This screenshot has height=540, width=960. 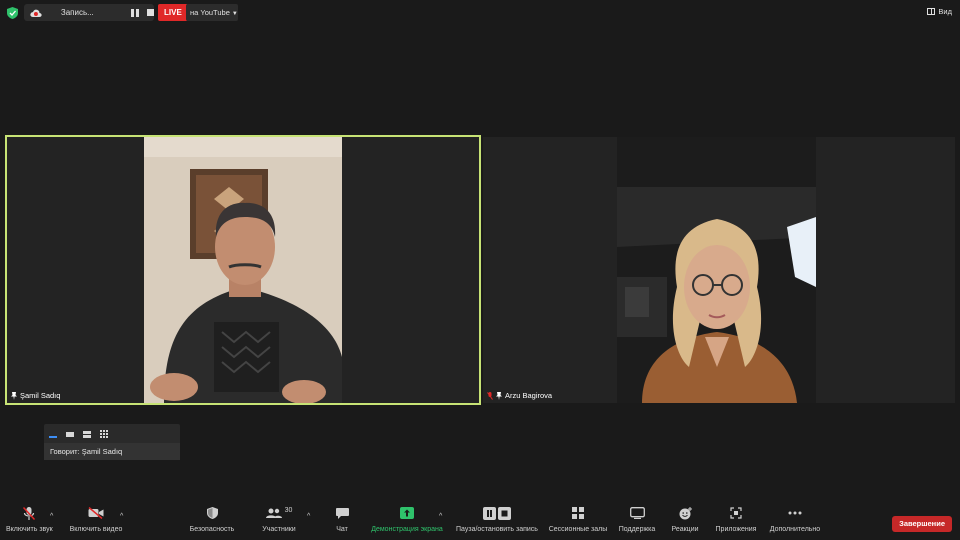 I want to click on smiley-icon, so click(x=685, y=512).